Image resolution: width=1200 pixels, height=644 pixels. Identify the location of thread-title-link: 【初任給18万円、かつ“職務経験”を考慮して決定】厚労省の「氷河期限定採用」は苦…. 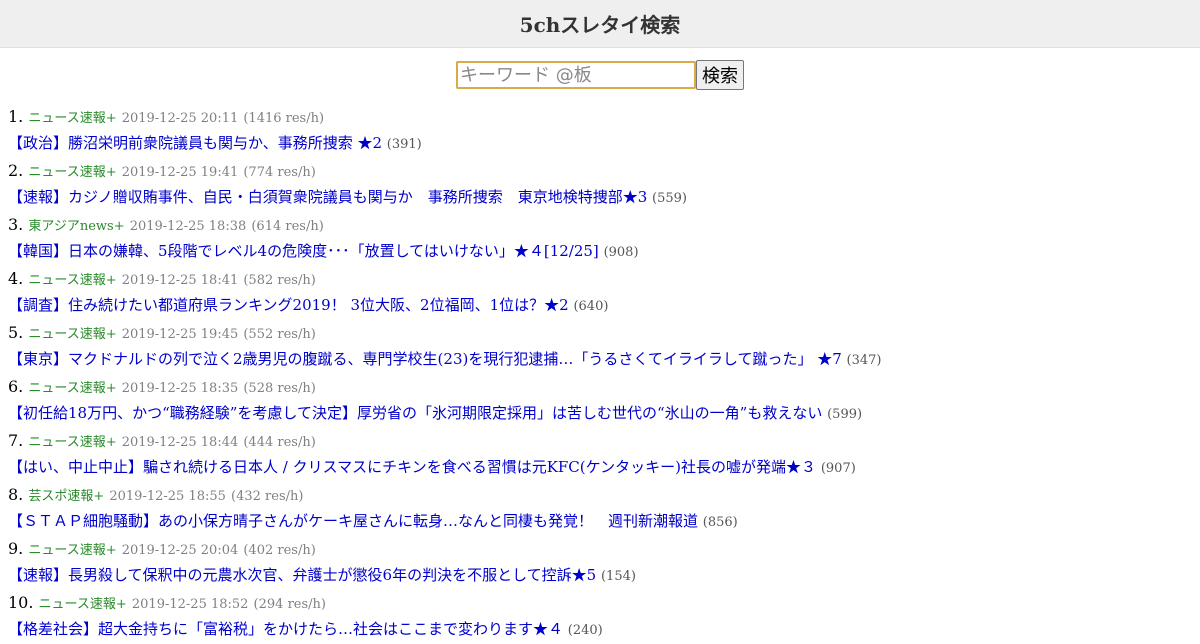
(415, 413).